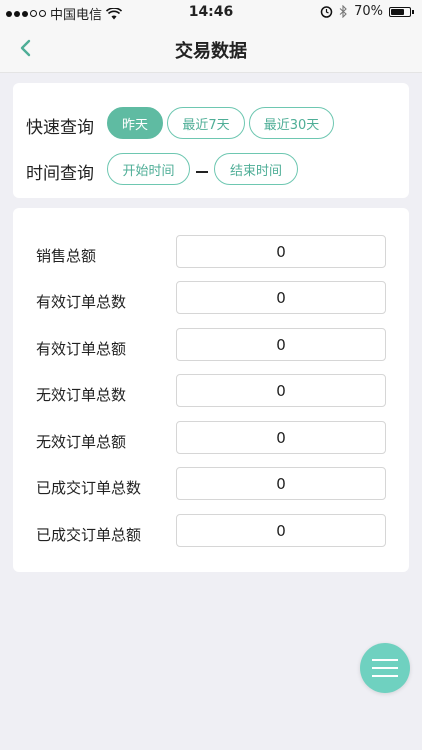  I want to click on stat-value-completed-order-count: 0, so click(281, 483).